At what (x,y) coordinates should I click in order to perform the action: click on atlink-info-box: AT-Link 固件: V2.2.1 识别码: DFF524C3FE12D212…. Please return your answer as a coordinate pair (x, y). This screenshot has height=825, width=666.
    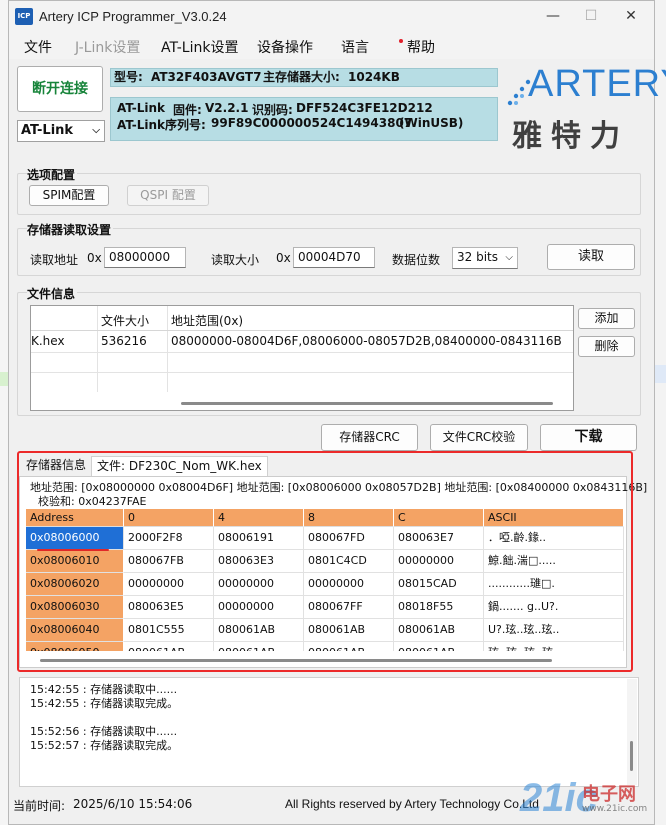
    Looking at the image, I should click on (304, 119).